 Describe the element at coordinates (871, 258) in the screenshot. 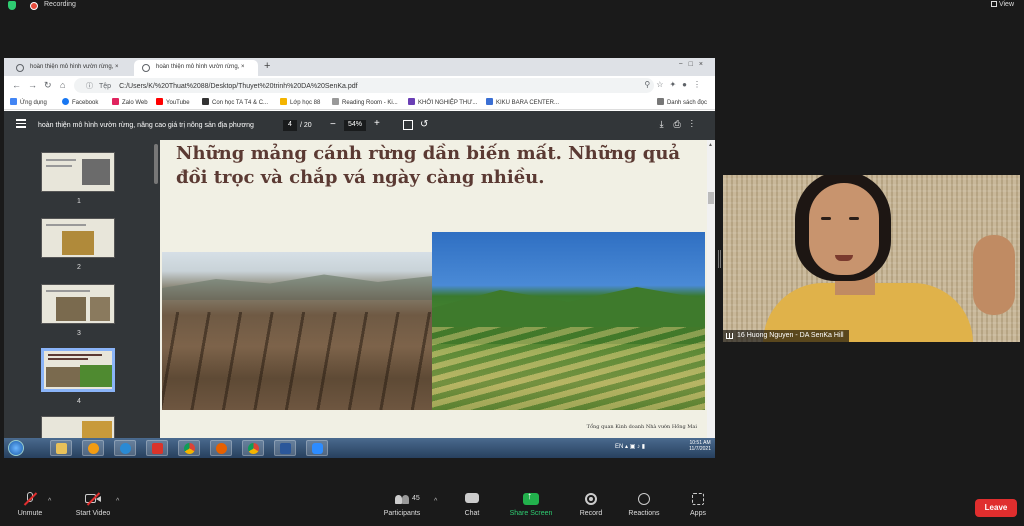

I see `participant-video: 16 Huong Nguyen - DA SenKa Hill` at that location.